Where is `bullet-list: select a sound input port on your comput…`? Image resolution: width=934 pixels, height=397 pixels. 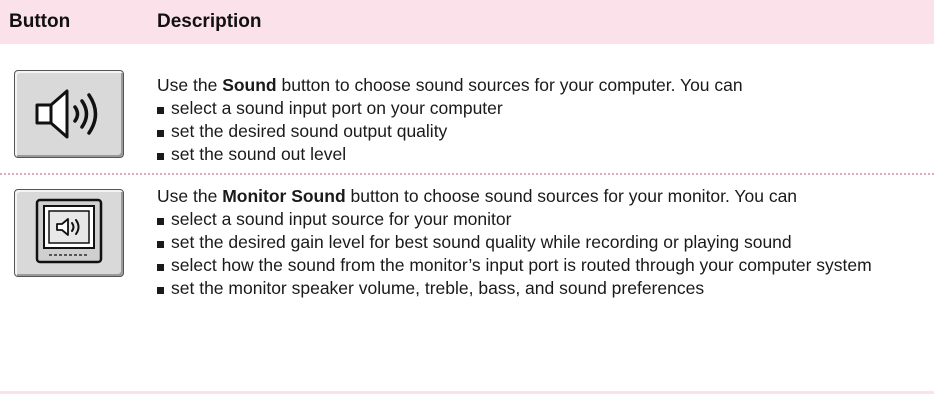 bullet-list: select a sound input port on your comput… is located at coordinates (542, 131).